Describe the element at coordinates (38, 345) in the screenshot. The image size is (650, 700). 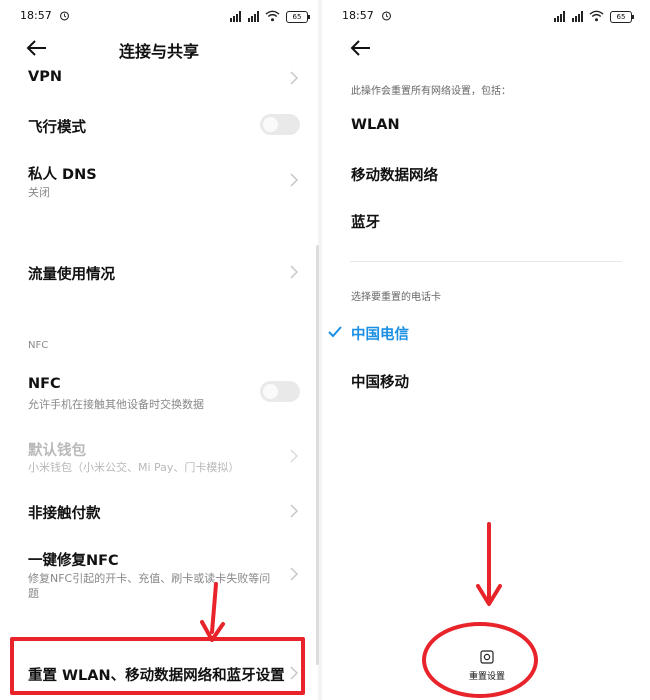
I see `section-header: NFC` at that location.